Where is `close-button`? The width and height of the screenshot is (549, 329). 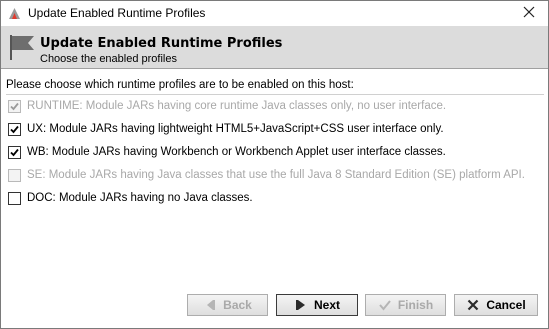 close-button is located at coordinates (529, 13).